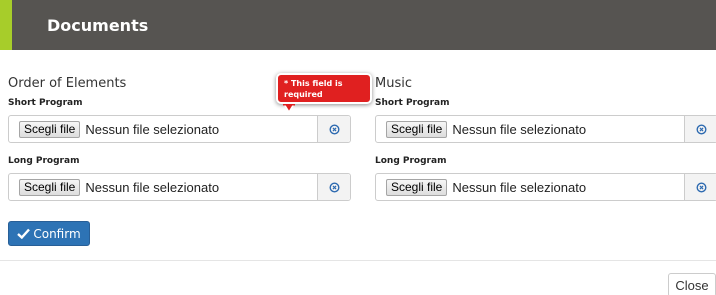 The image size is (716, 295). What do you see at coordinates (57, 233) in the screenshot?
I see `confirm-label: Confirm` at bounding box center [57, 233].